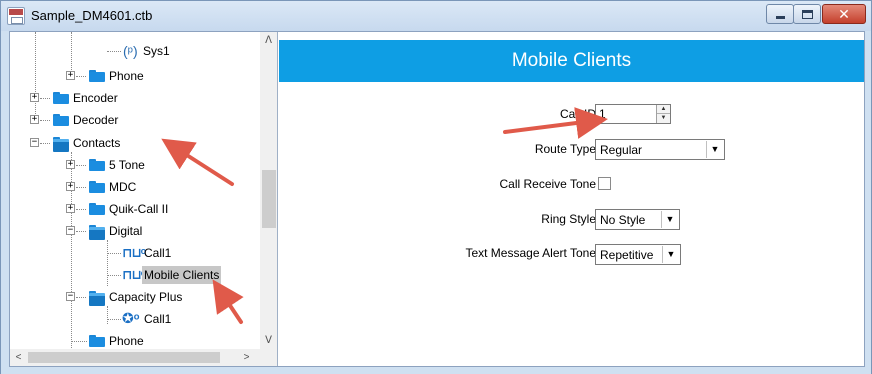  Describe the element at coordinates (780, 17) in the screenshot. I see `minimize-icon` at that location.